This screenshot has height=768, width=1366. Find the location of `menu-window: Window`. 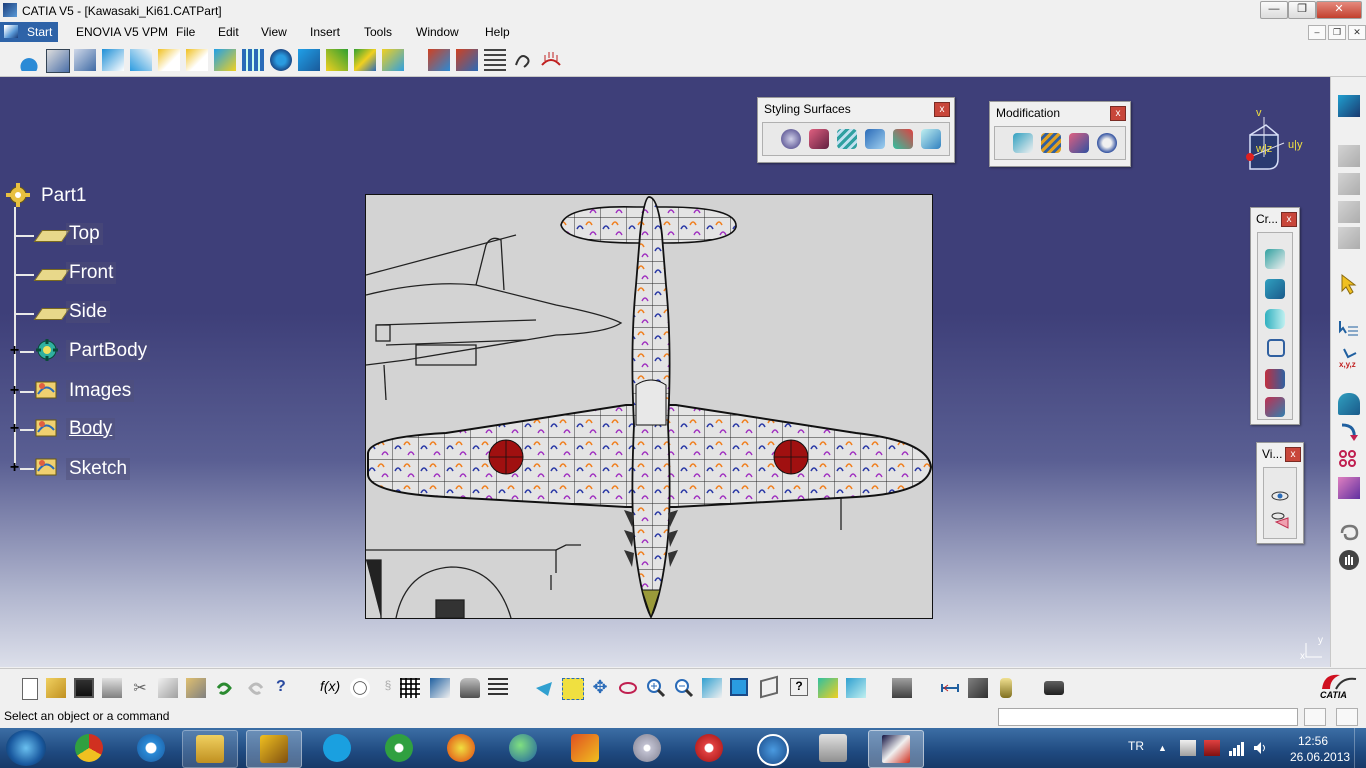

menu-window: Window is located at coordinates (437, 32).